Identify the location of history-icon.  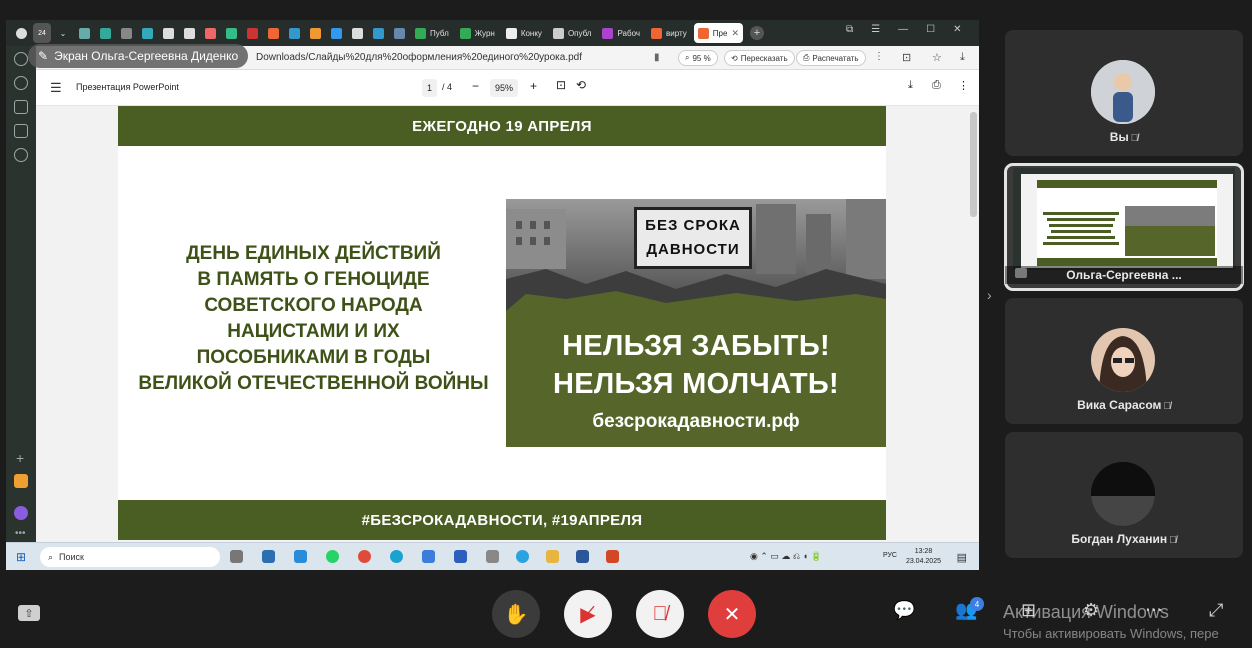
(21, 83).